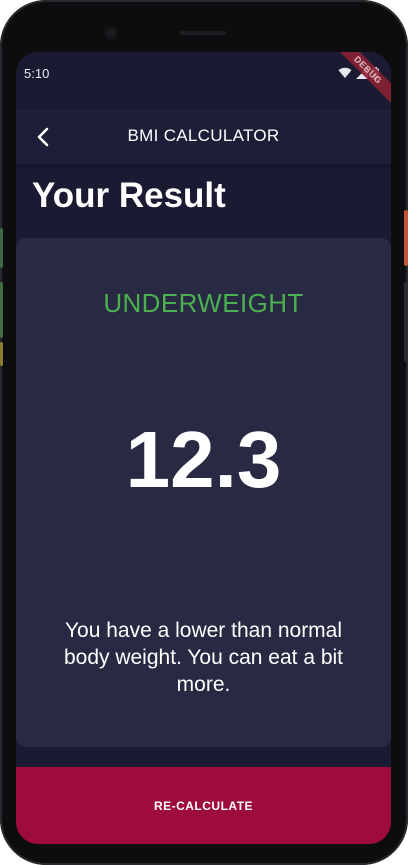 The width and height of the screenshot is (408, 865). I want to click on app-title: BMI CALCULATOR, so click(203, 135).